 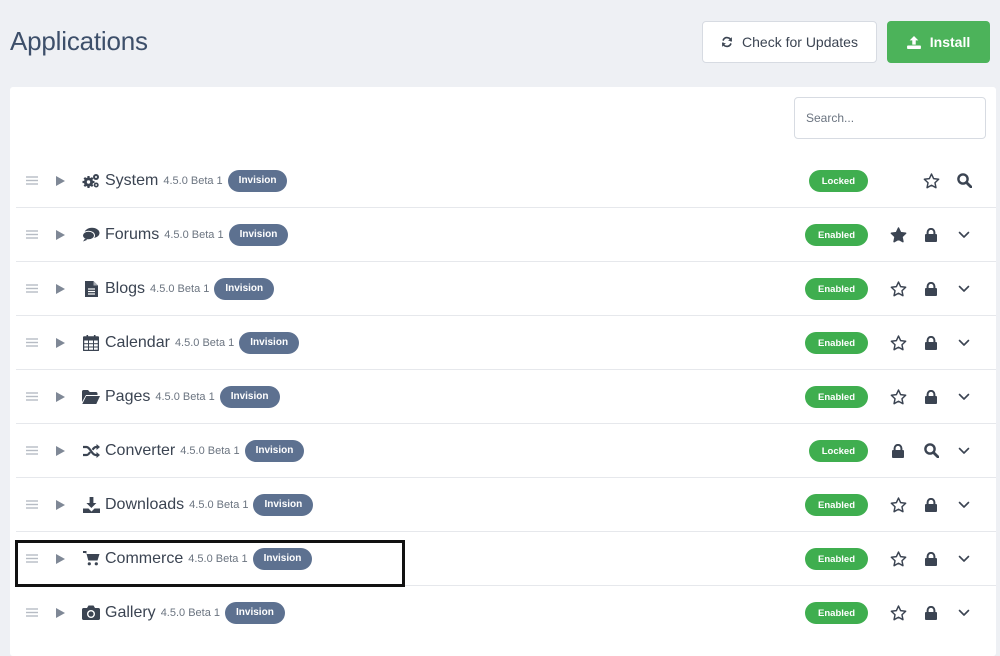 I want to click on check-for-updates-button: Check for Updates, so click(x=789, y=42).